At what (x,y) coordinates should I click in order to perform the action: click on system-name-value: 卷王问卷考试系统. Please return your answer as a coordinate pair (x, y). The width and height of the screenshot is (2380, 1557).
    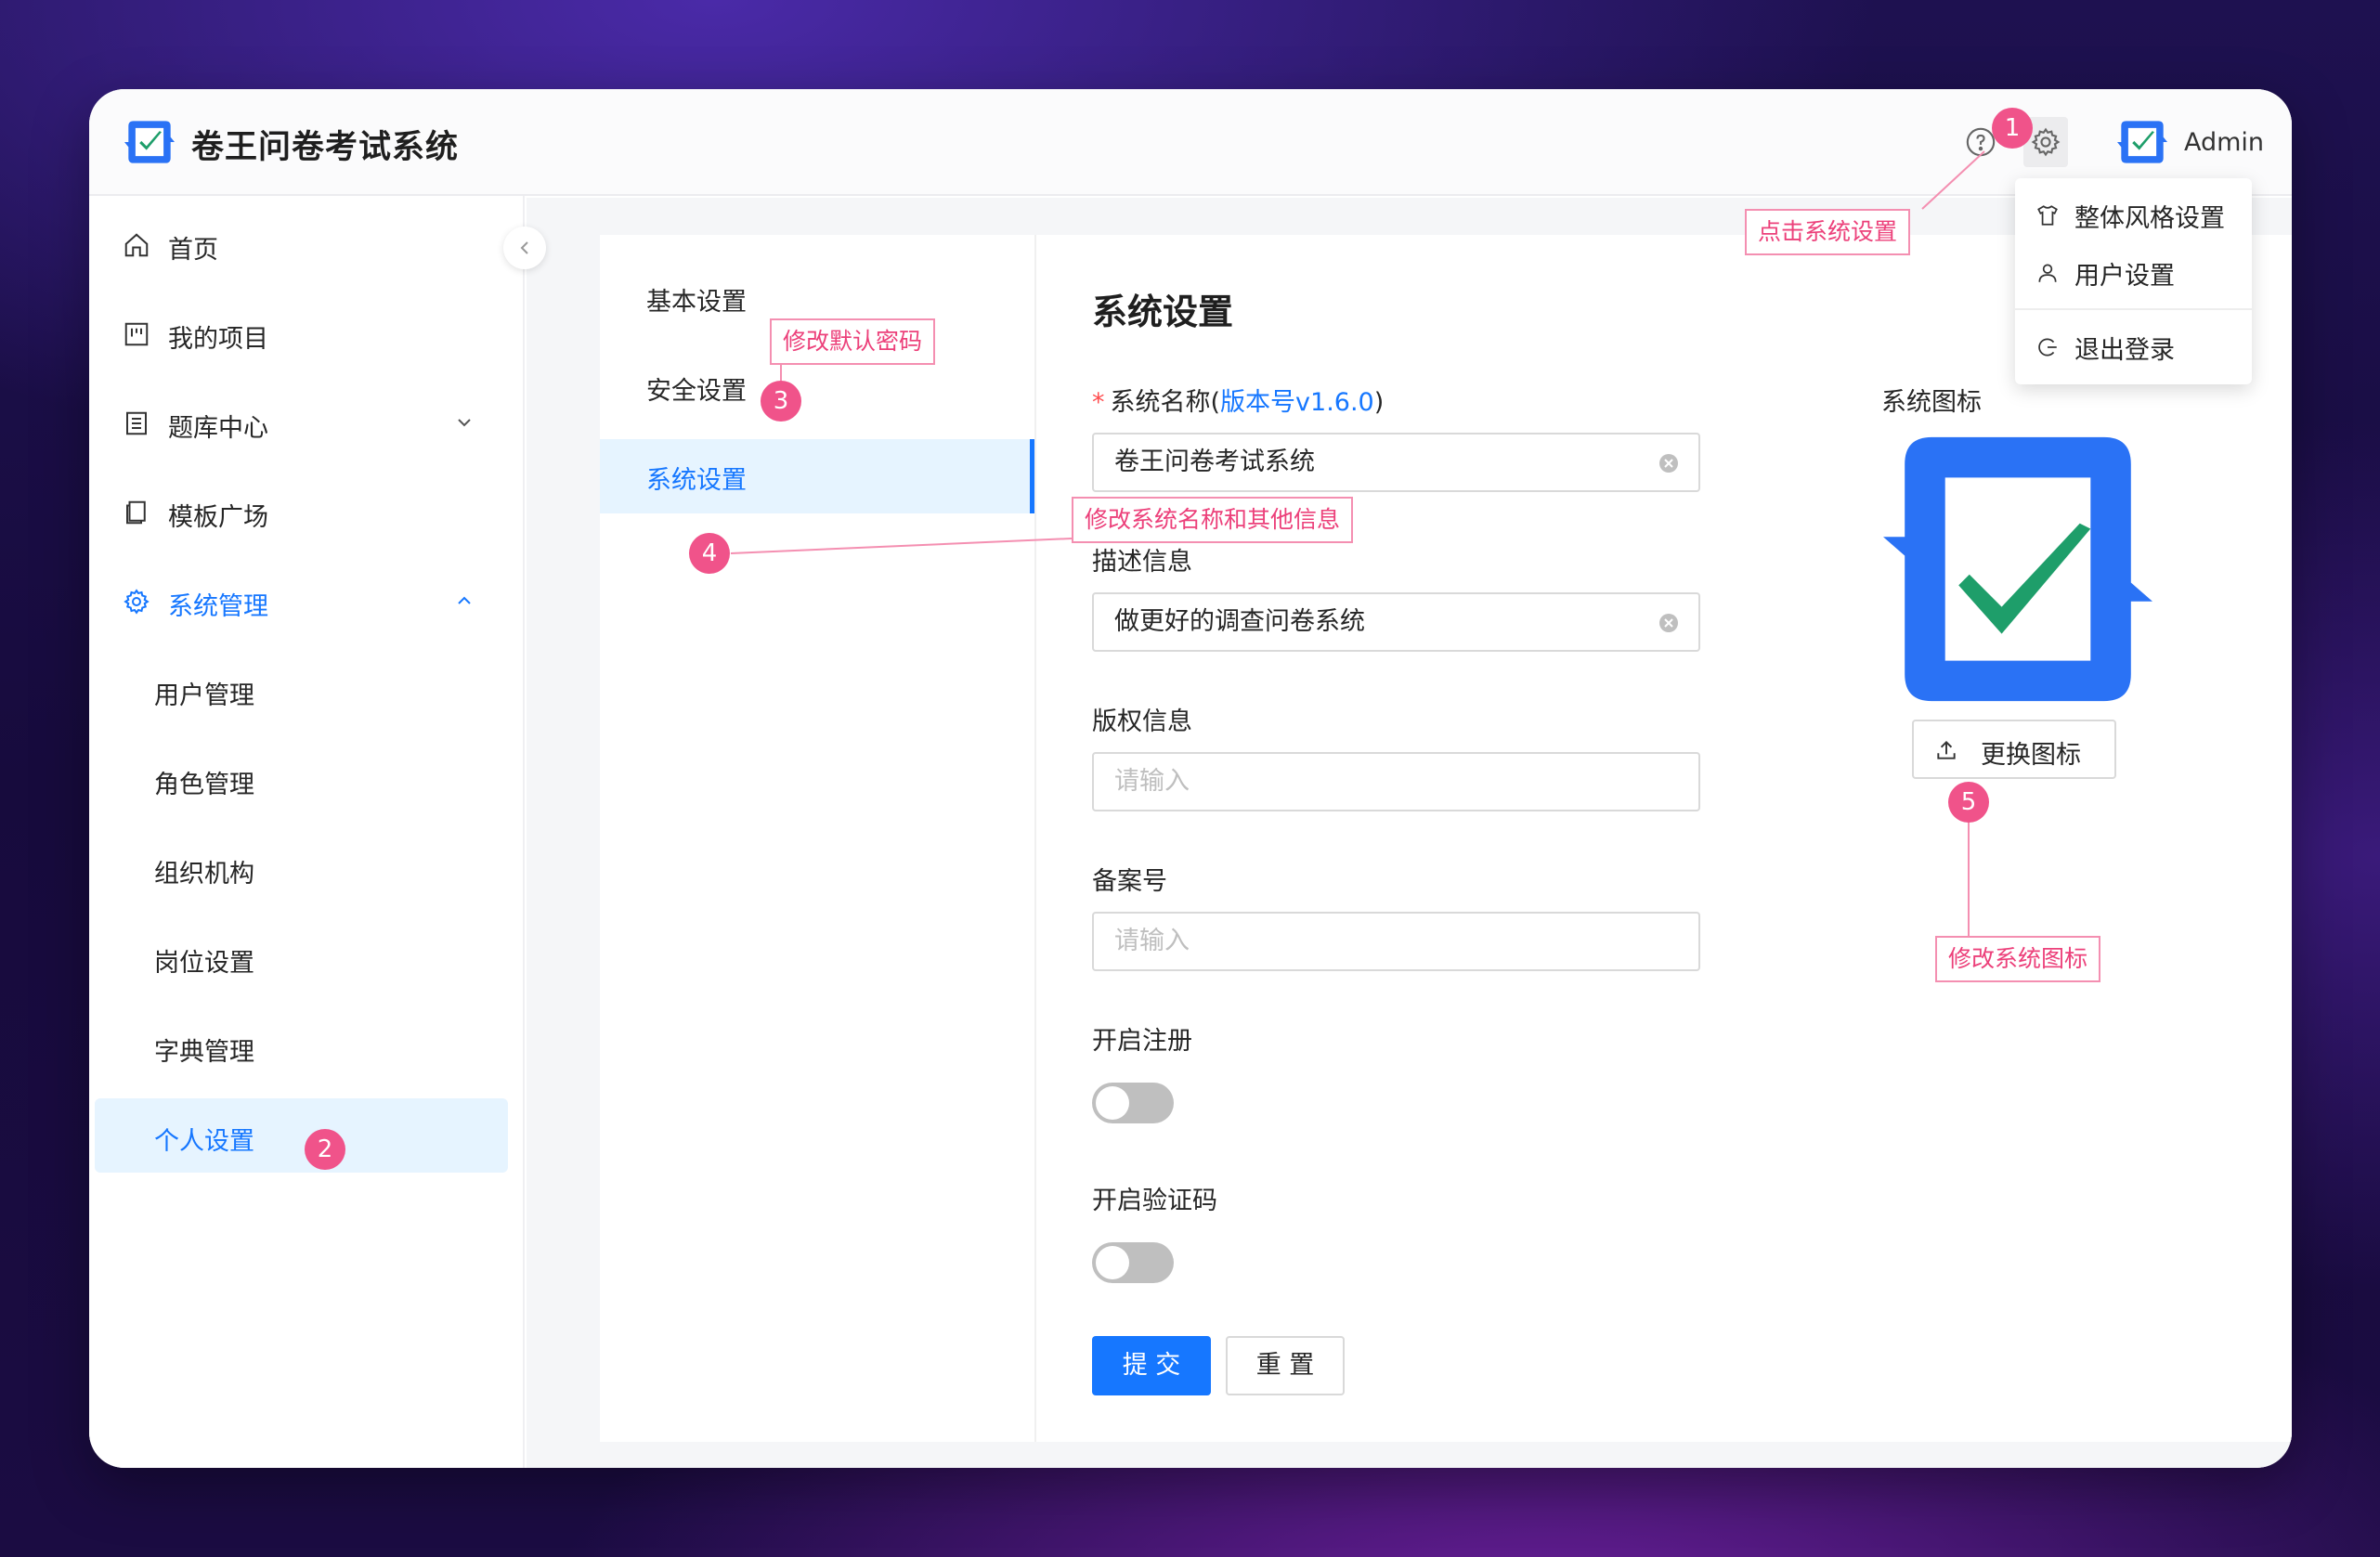
    Looking at the image, I should click on (1214, 462).